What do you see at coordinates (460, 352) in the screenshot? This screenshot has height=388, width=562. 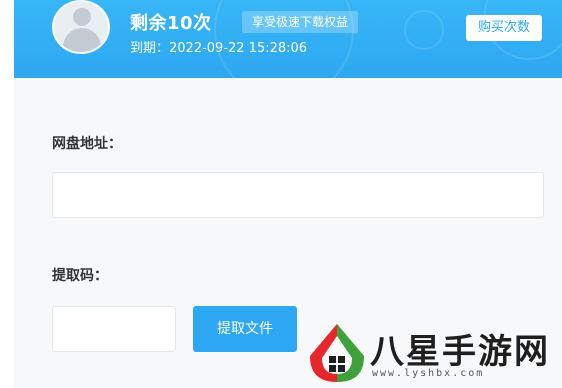 I see `watermark-text: 八星手游网` at bounding box center [460, 352].